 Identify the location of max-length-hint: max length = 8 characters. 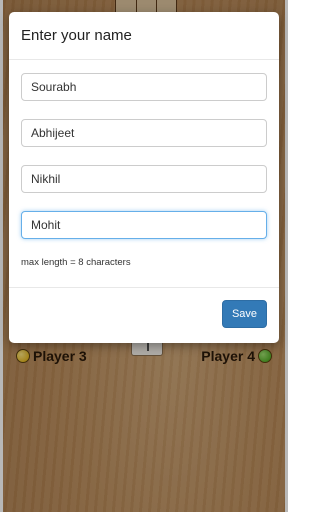
(76, 262).